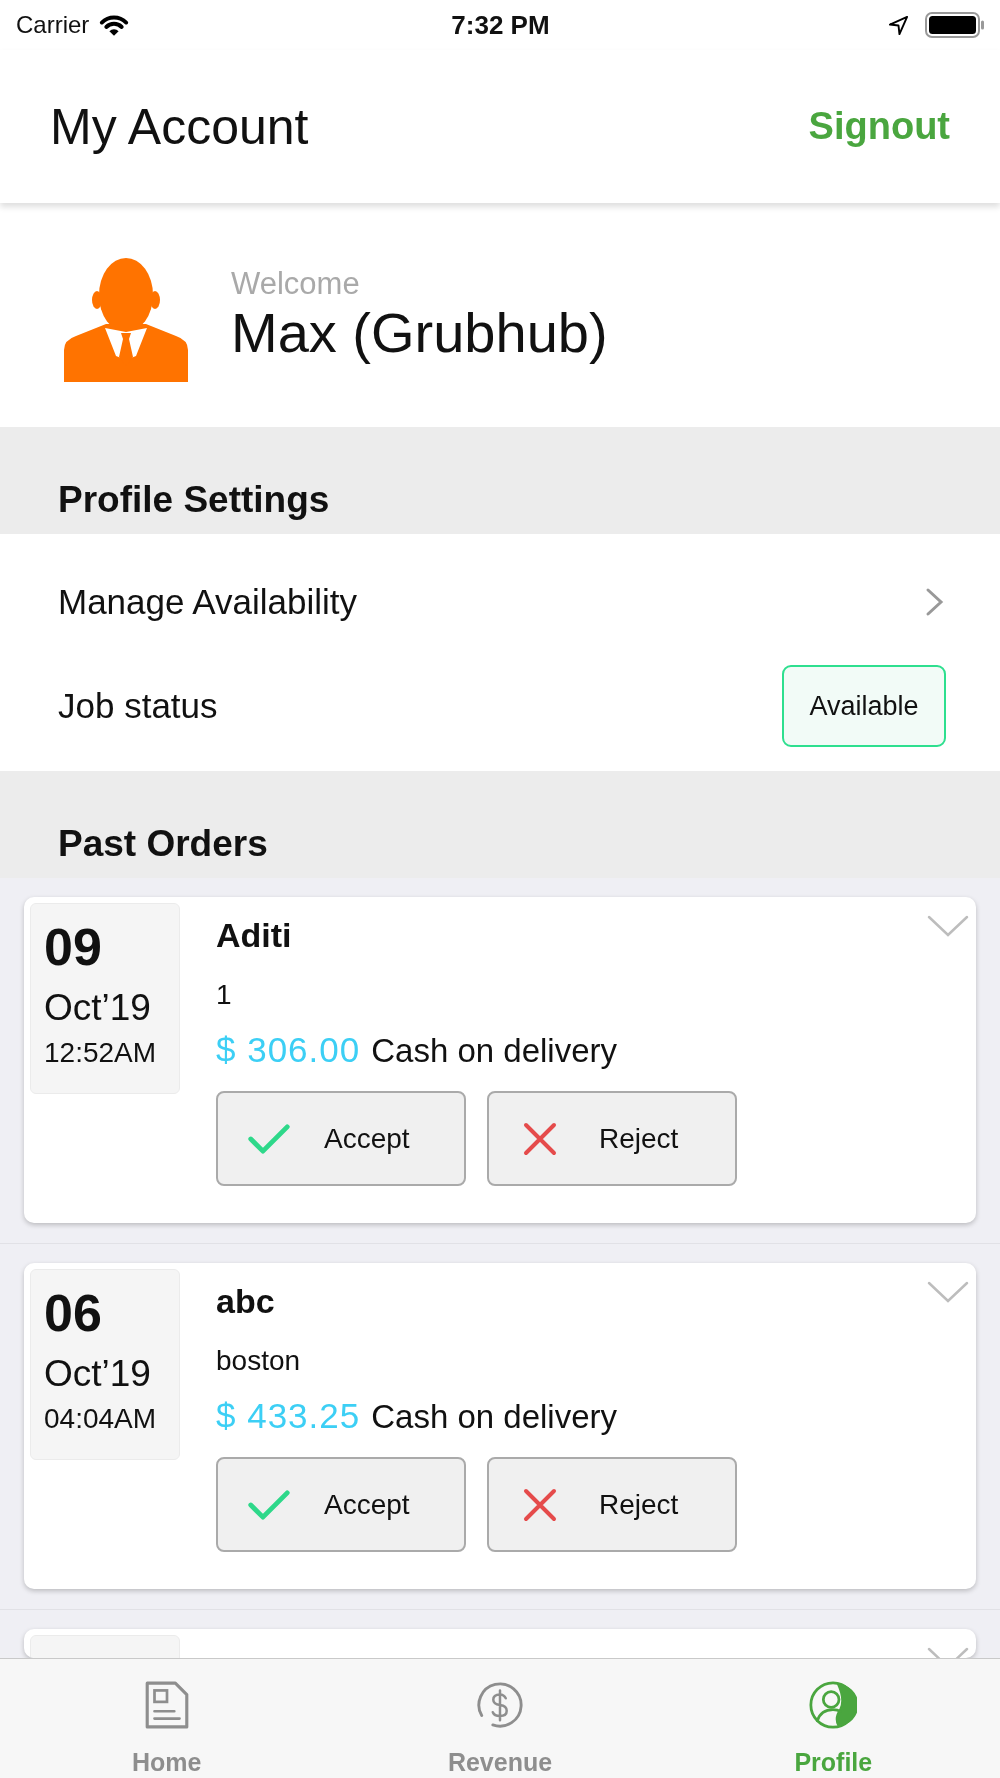 This screenshot has width=1000, height=1778. Describe the element at coordinates (288, 1050) in the screenshot. I see `order-amount: $ 306.00` at that location.